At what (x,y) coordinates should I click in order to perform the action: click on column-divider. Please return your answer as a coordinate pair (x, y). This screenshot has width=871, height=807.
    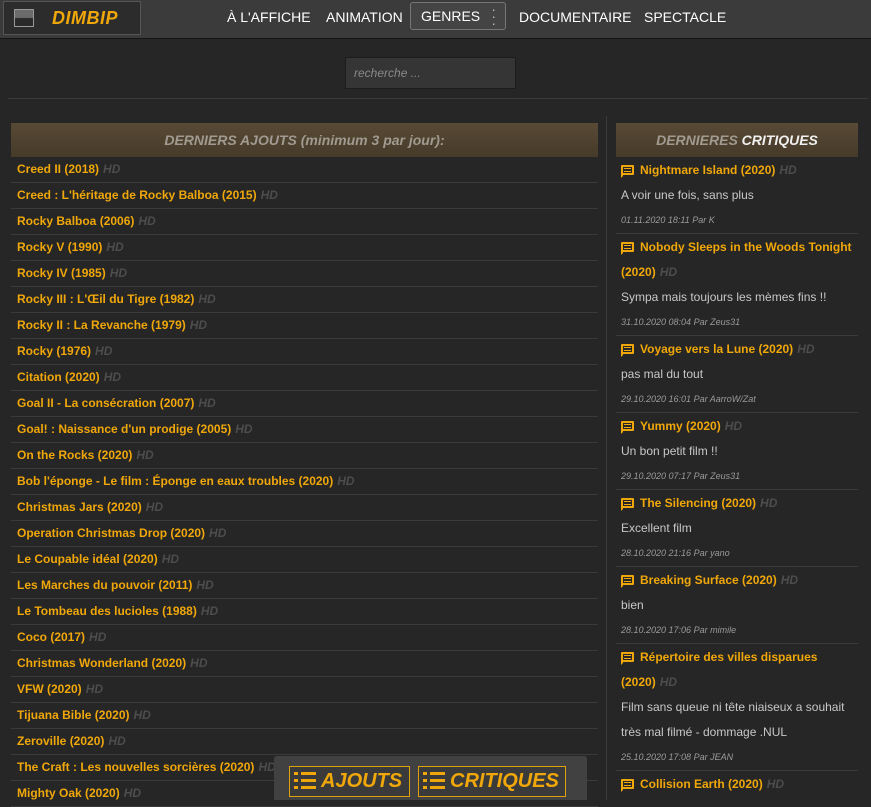
    Looking at the image, I should click on (606, 458).